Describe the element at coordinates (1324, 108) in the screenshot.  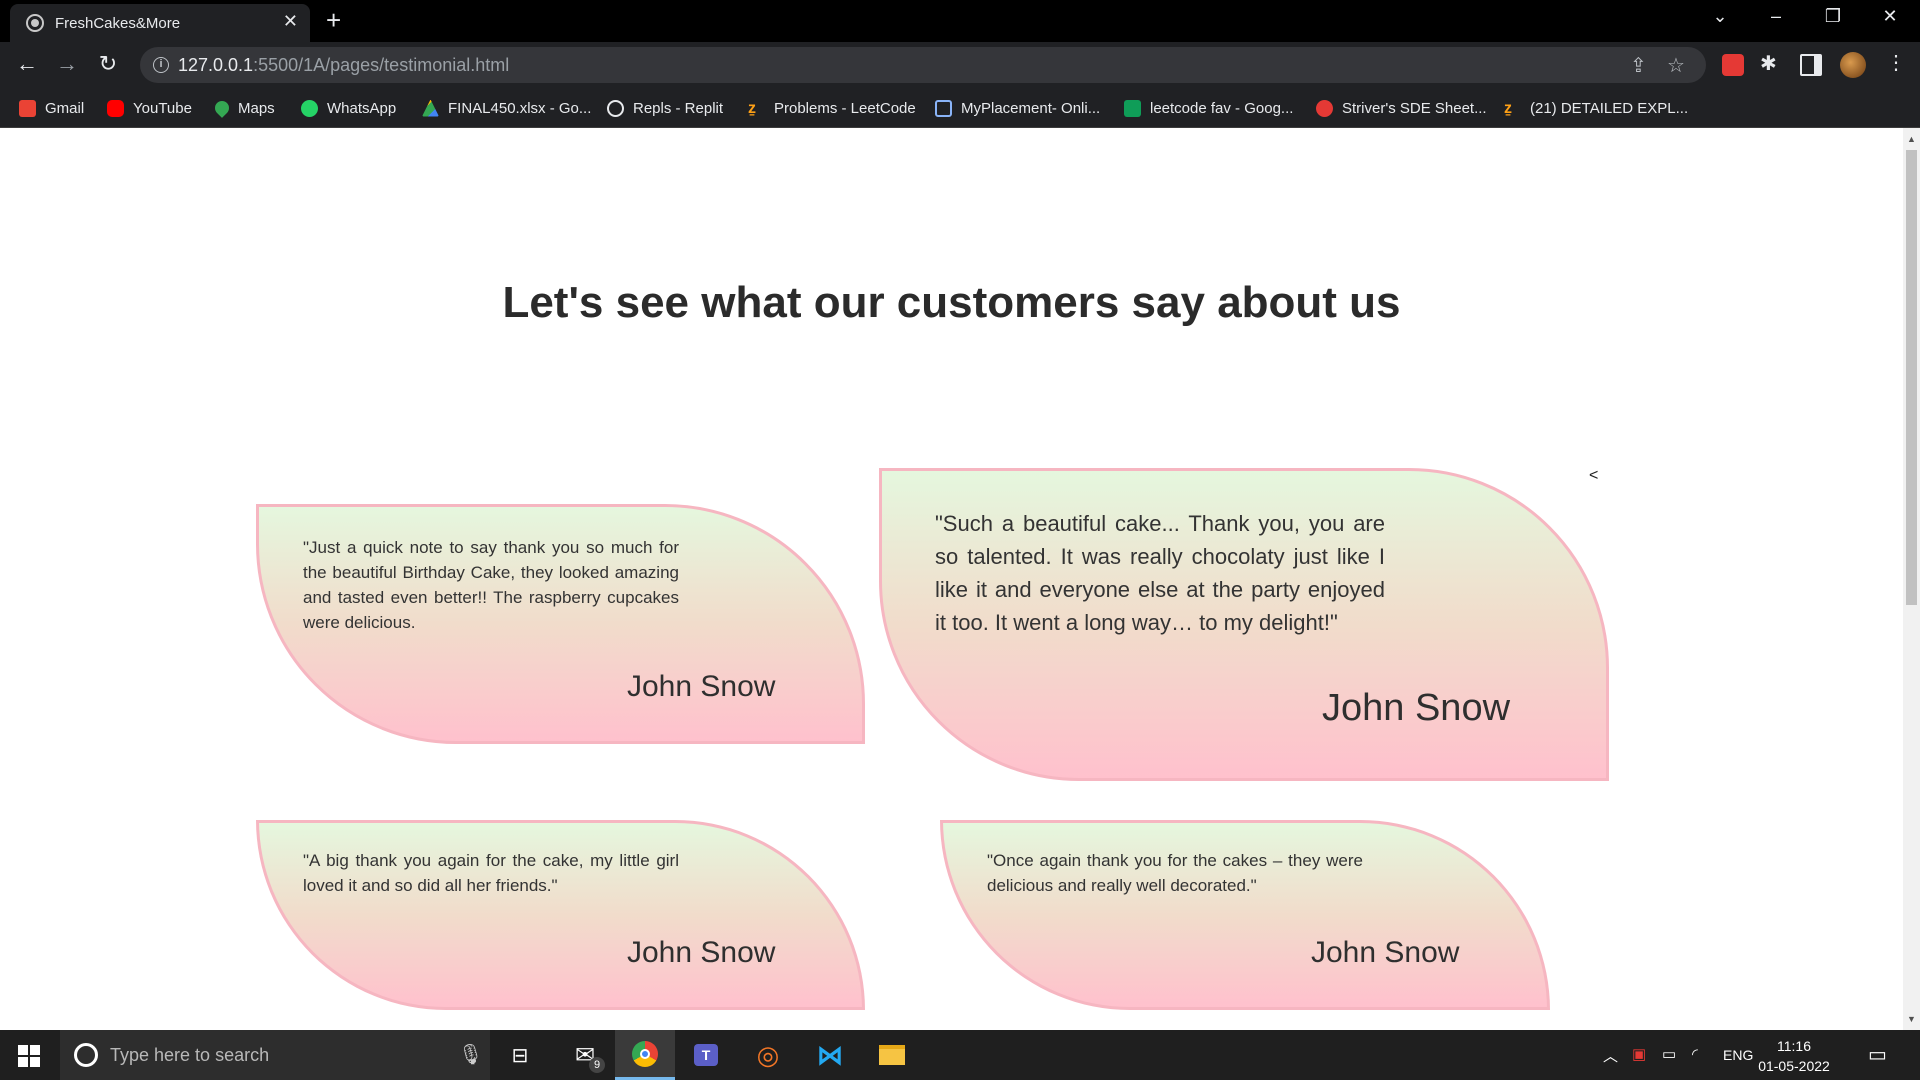
I see `tuf-icon` at that location.